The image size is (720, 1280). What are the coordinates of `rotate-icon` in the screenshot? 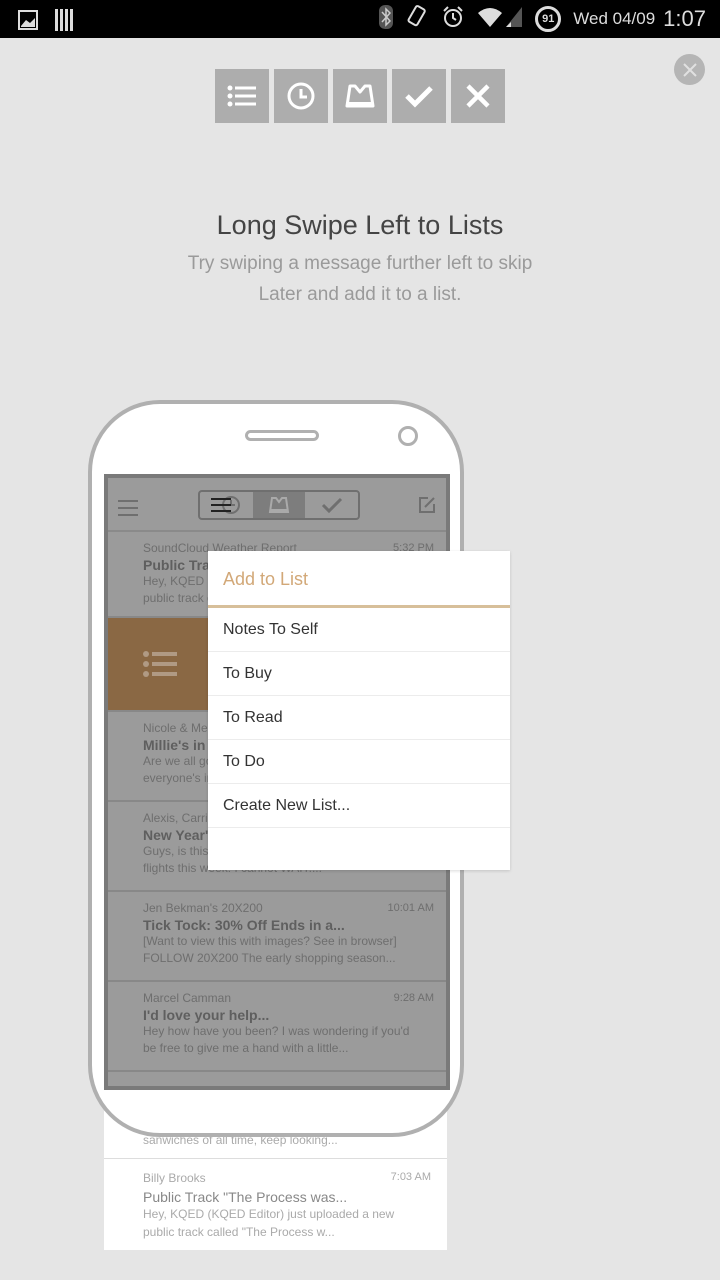 It's located at (417, 19).